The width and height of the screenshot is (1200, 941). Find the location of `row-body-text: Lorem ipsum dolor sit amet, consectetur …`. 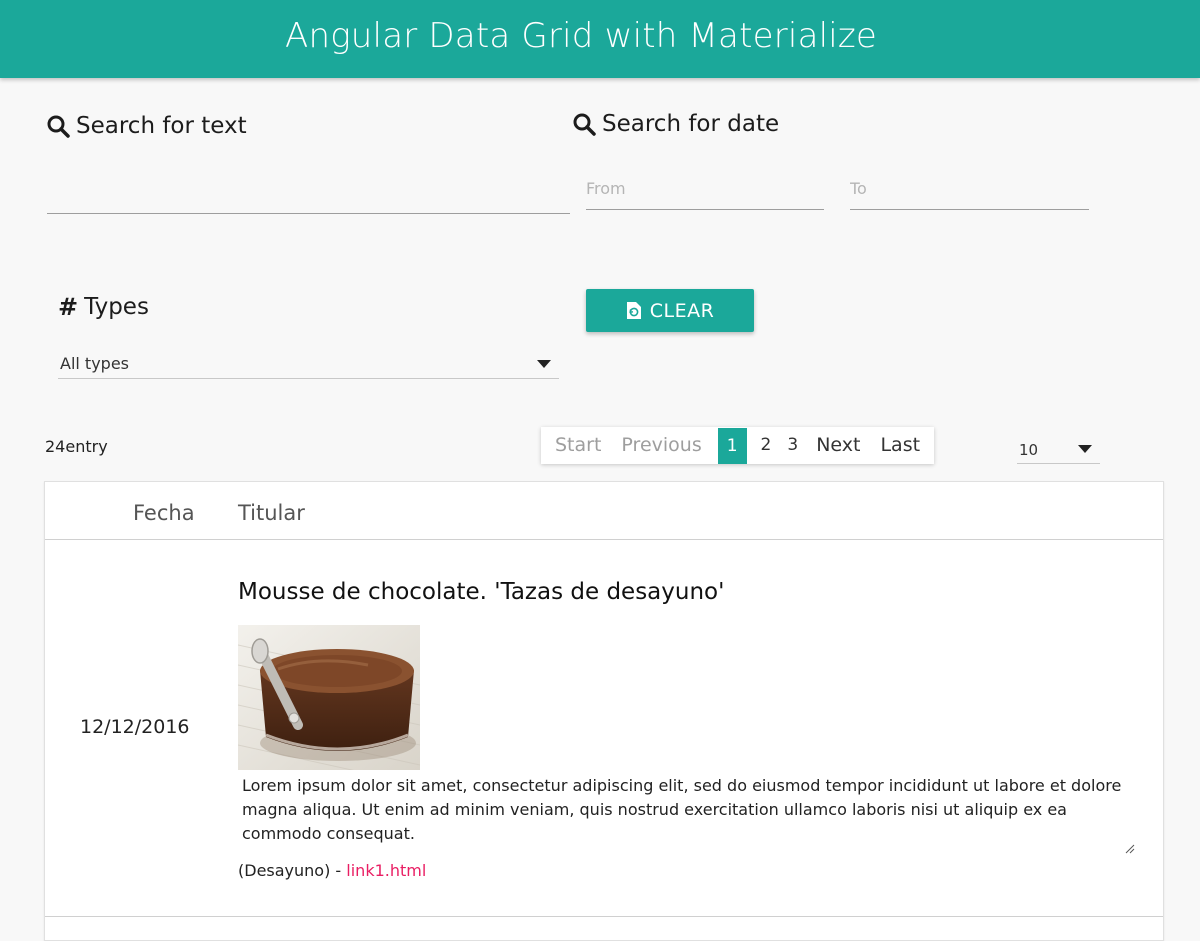

row-body-text: Lorem ipsum dolor sit amet, consectetur … is located at coordinates (686, 815).